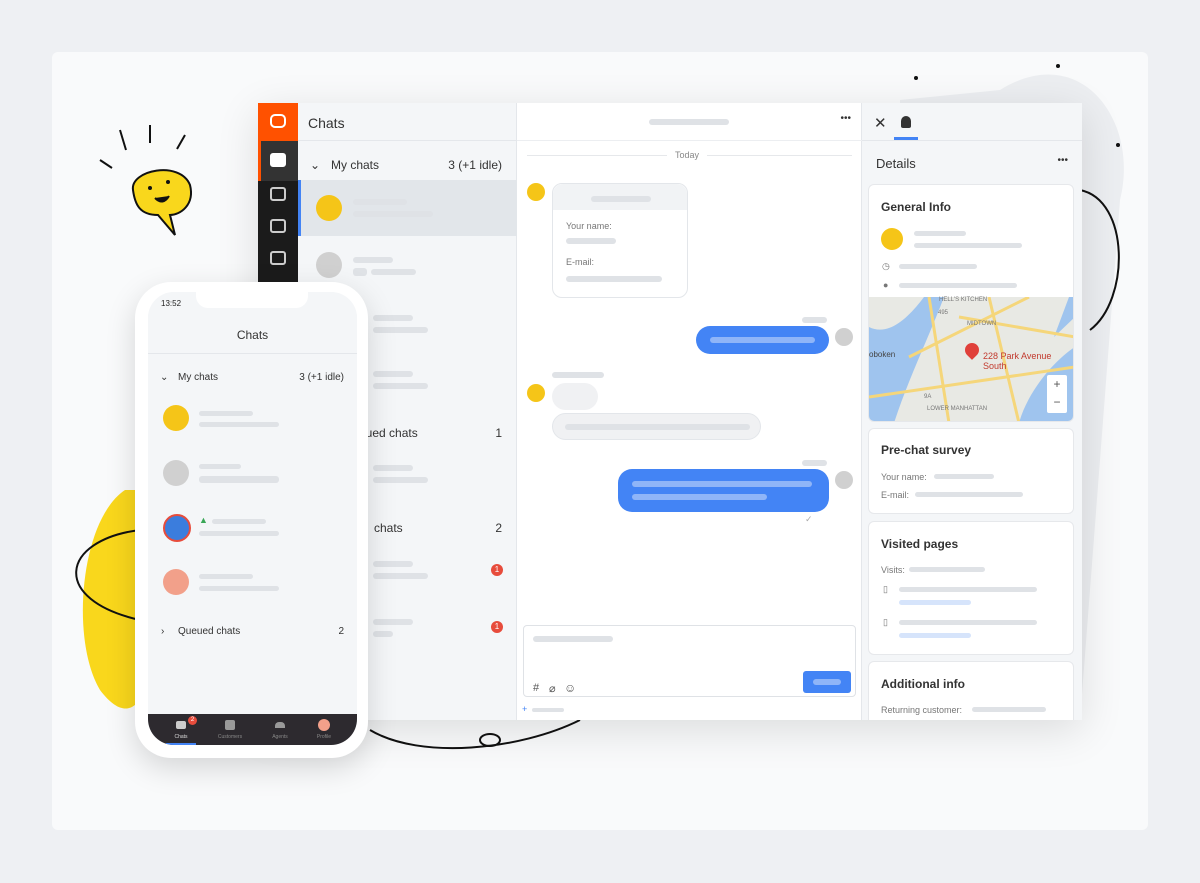  I want to click on panel-title: Chats, so click(326, 123).